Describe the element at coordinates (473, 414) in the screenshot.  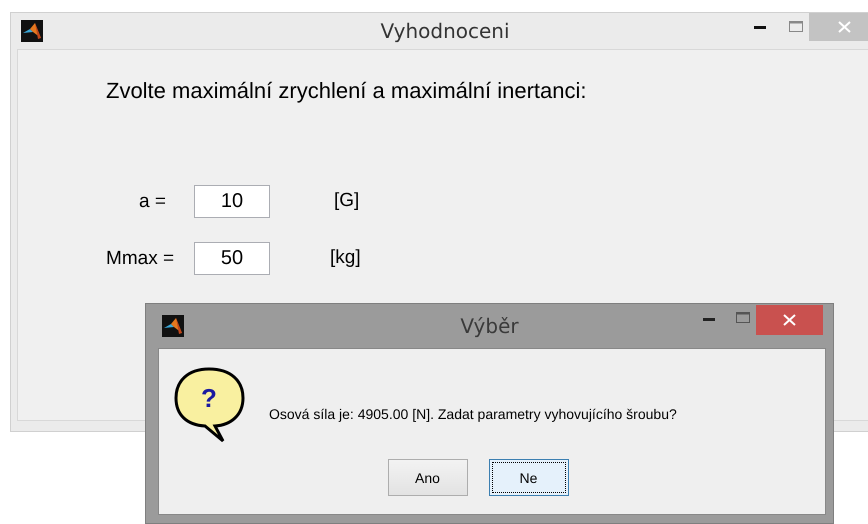
I see `message-text: Osová síla je: 4905.00 [N]. Zadat parametry vyhovujícího šroubu?` at that location.